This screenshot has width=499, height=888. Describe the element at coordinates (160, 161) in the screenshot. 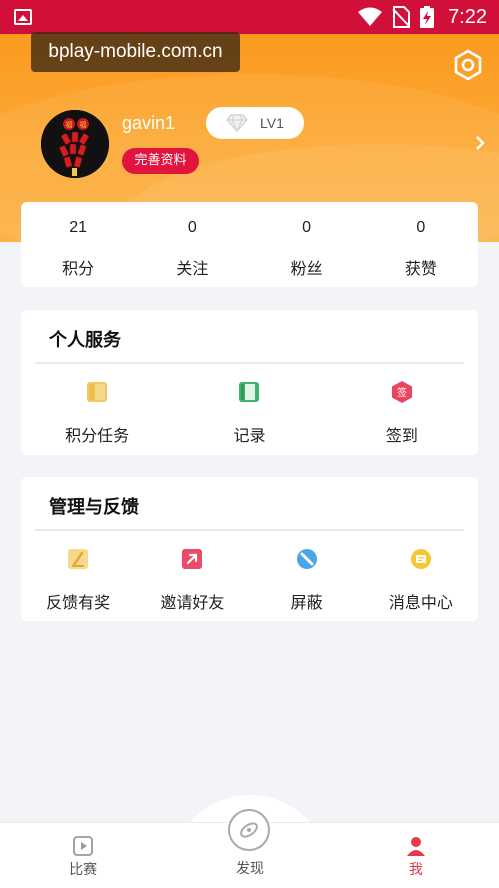

I see `complete-profile-button: 完善资料` at that location.